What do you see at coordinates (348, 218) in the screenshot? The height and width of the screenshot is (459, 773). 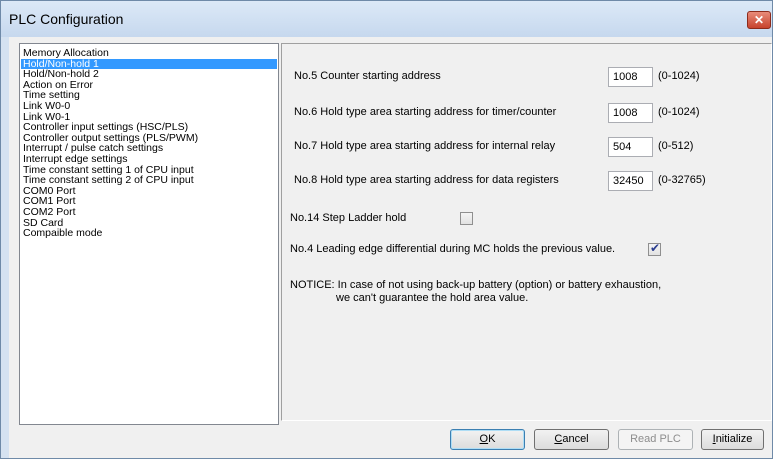 I see `step-ladder-hold-label: No.14 Step Ladder hold` at bounding box center [348, 218].